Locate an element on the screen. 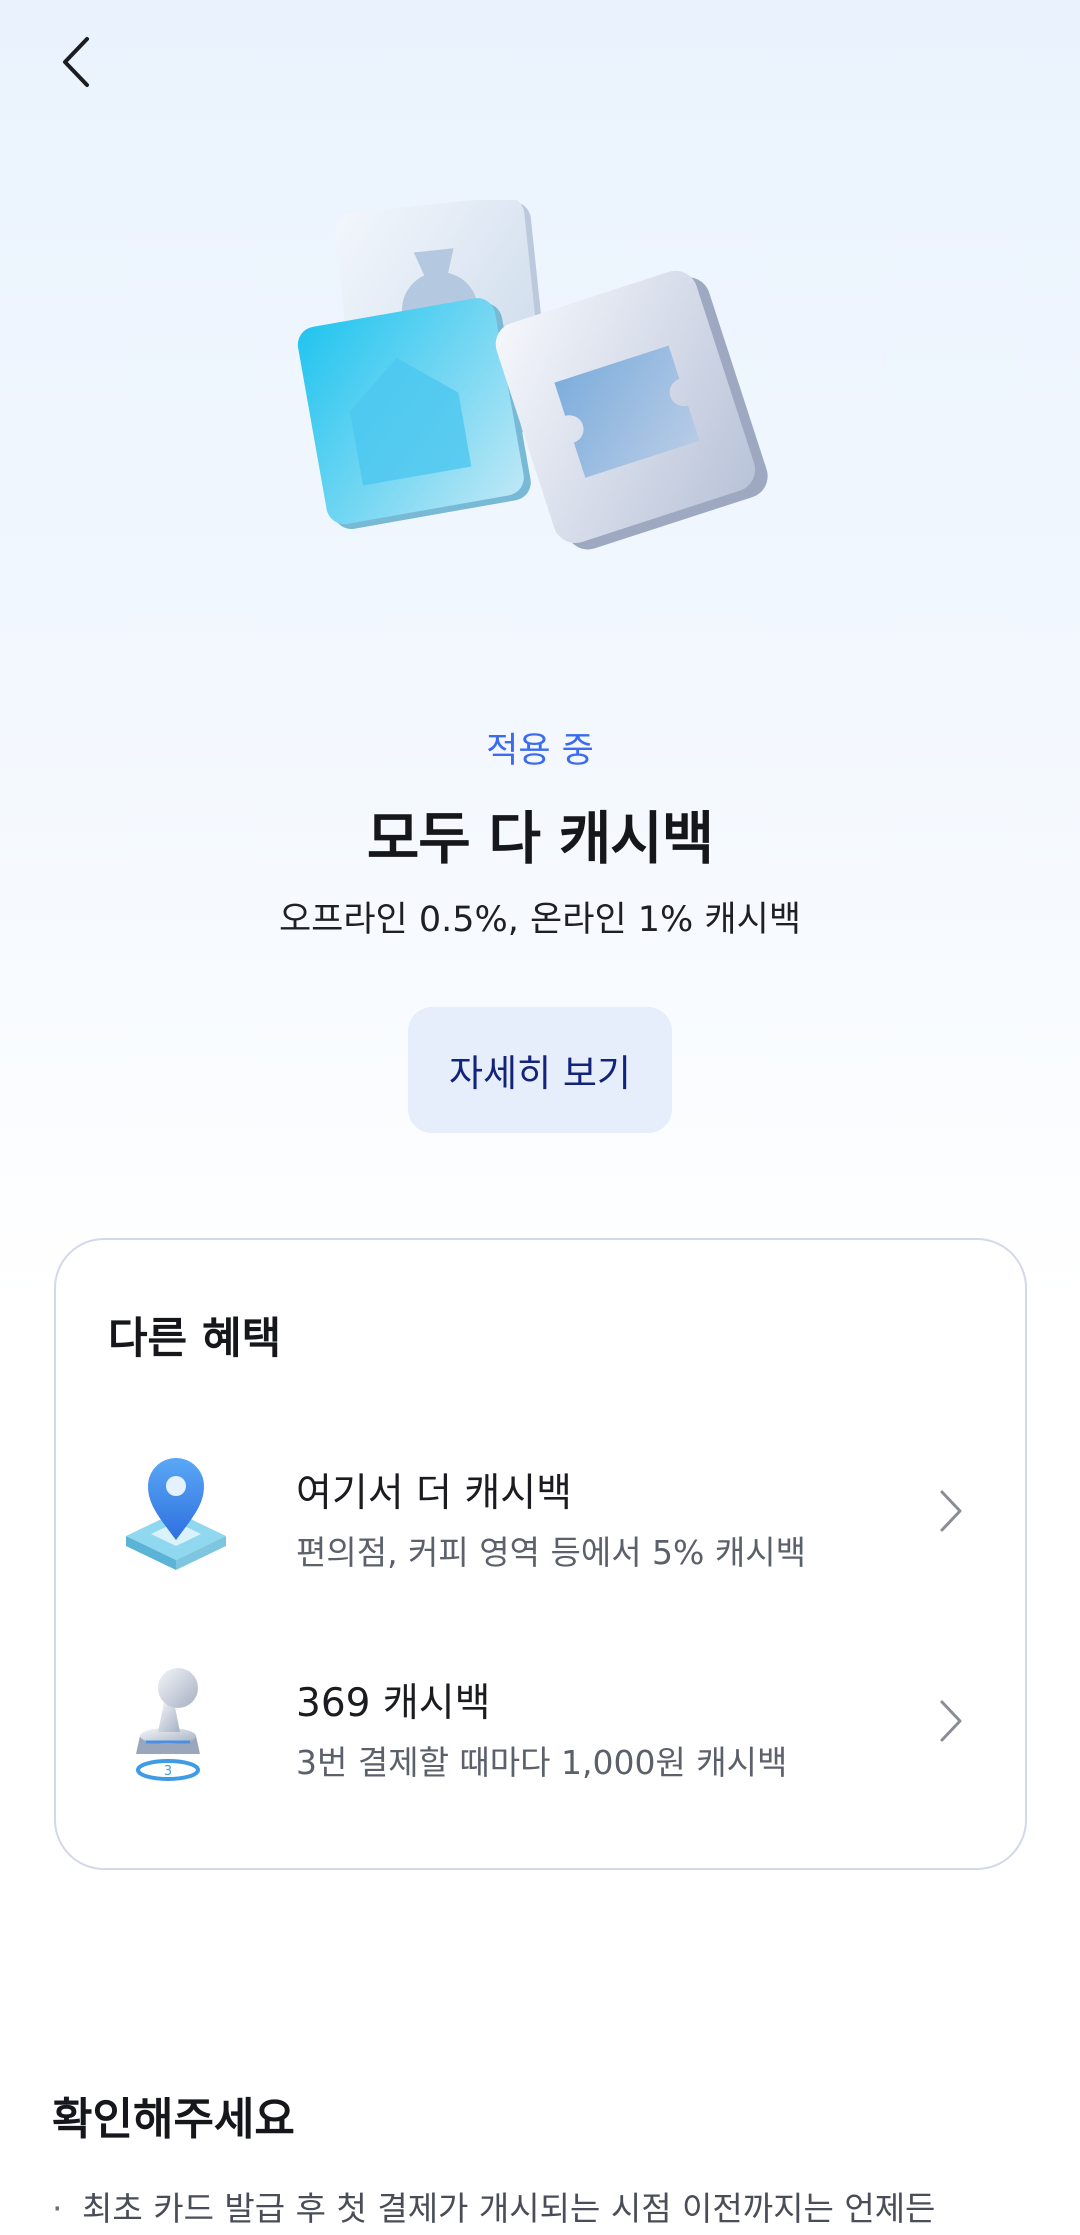 The height and width of the screenshot is (2235, 1080). notice-item: · 최초 카드 발급 후 첫 결제가 개시되는 시점 이전까지는 언제든 is located at coordinates (552, 2206).